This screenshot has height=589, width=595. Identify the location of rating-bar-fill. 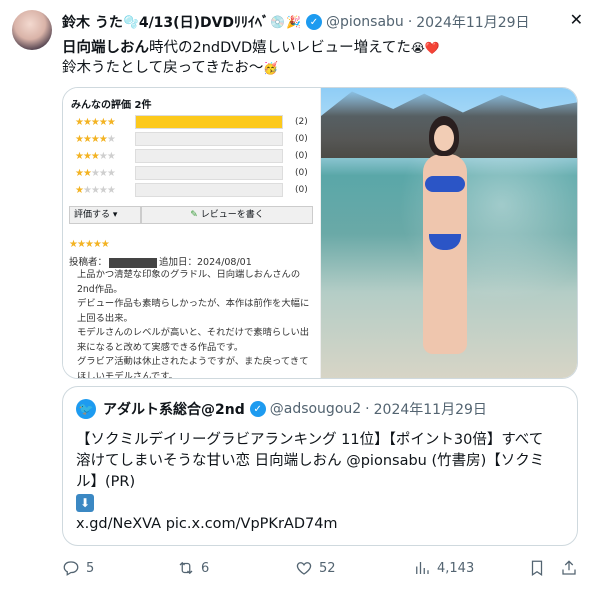
(209, 122).